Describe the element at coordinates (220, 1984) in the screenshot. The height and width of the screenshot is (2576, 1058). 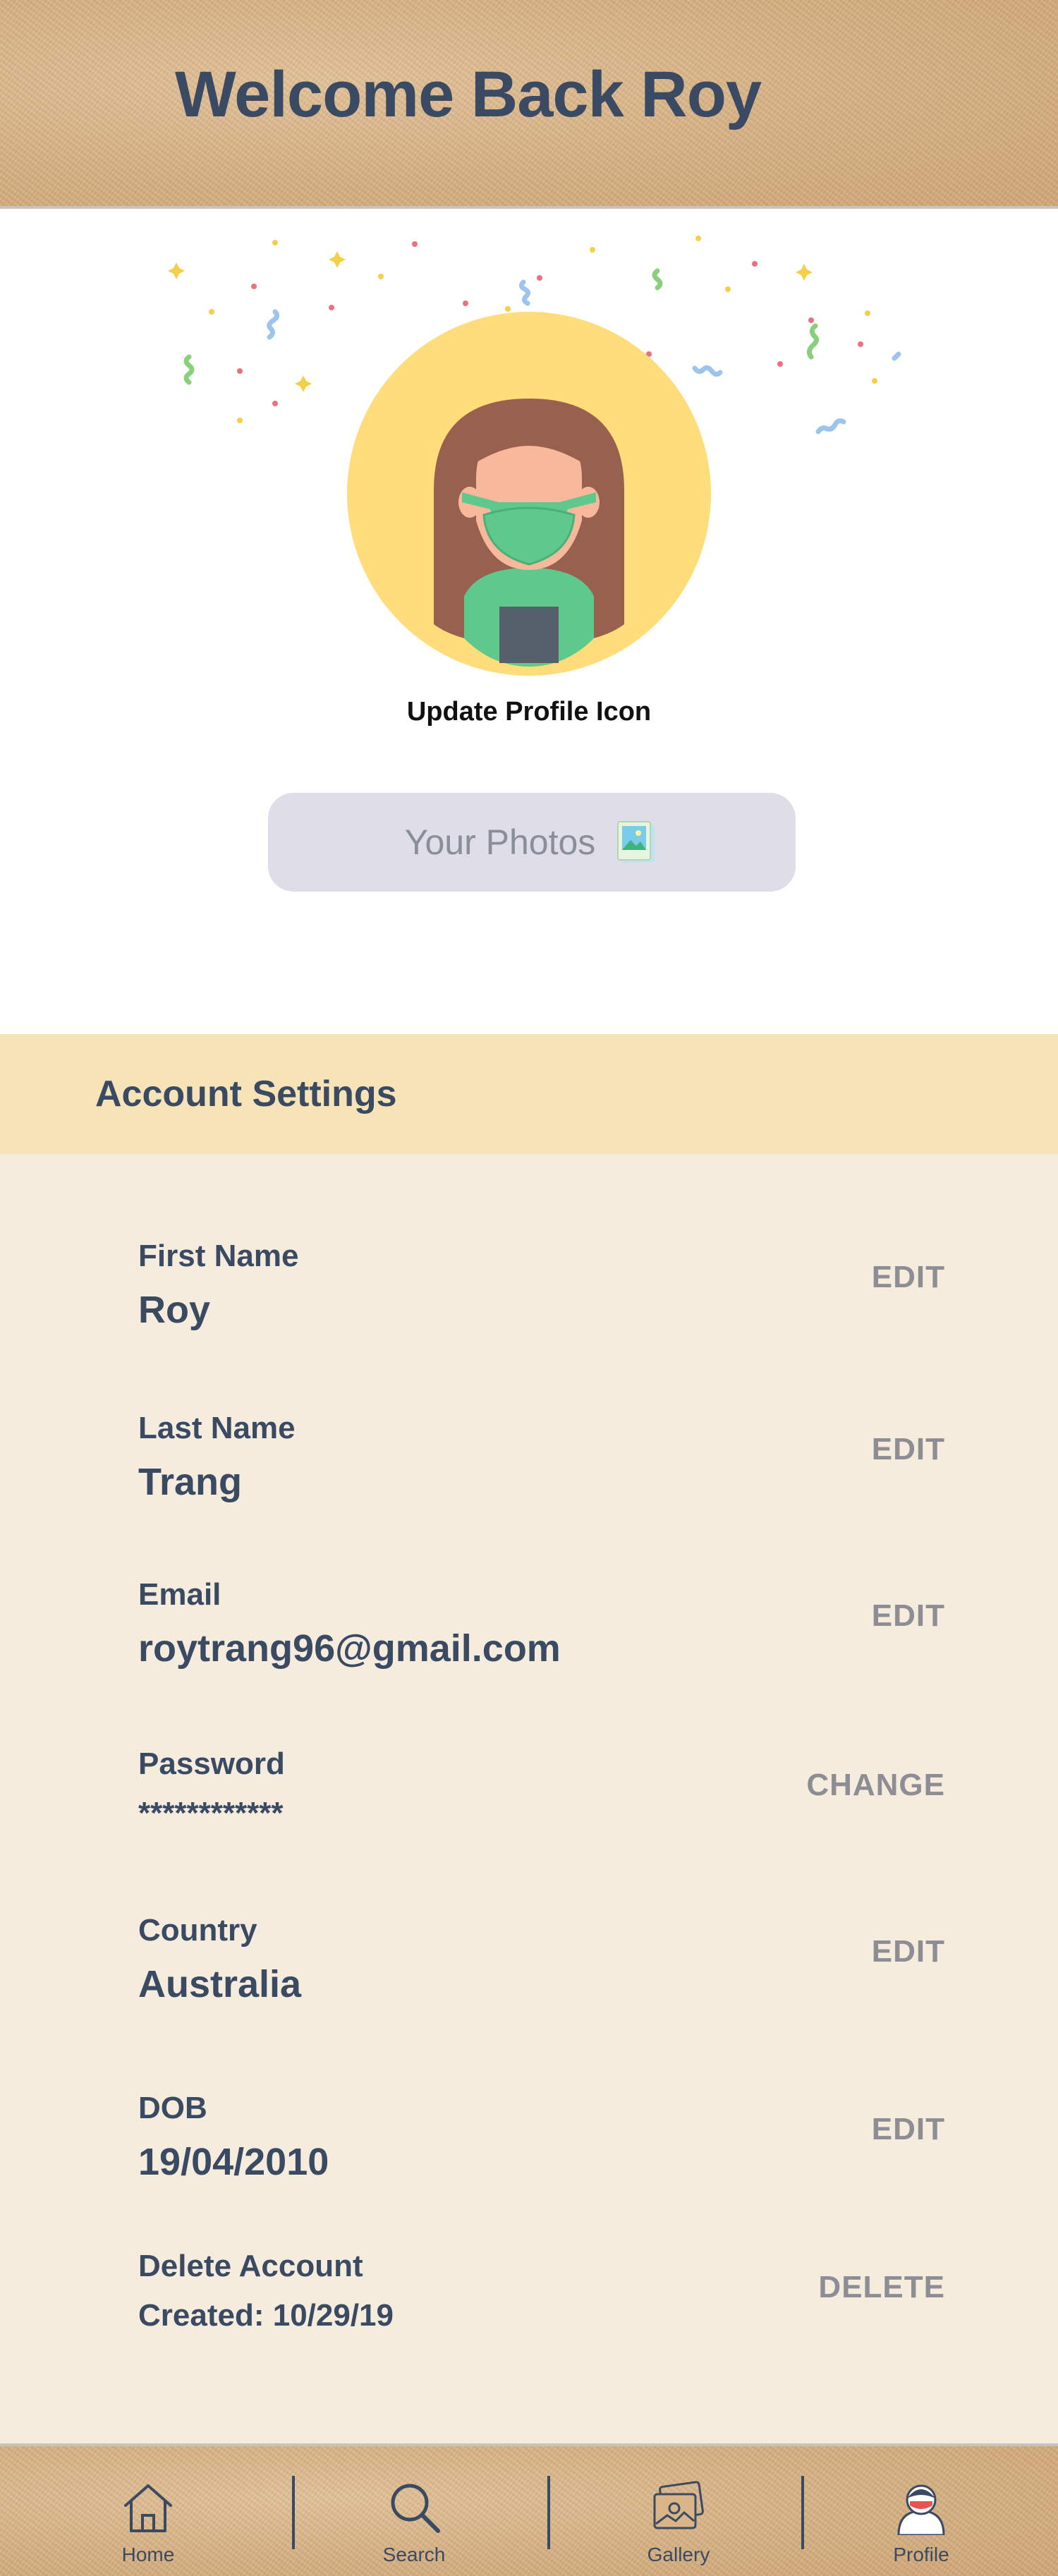
I see `country-value: Australia` at that location.